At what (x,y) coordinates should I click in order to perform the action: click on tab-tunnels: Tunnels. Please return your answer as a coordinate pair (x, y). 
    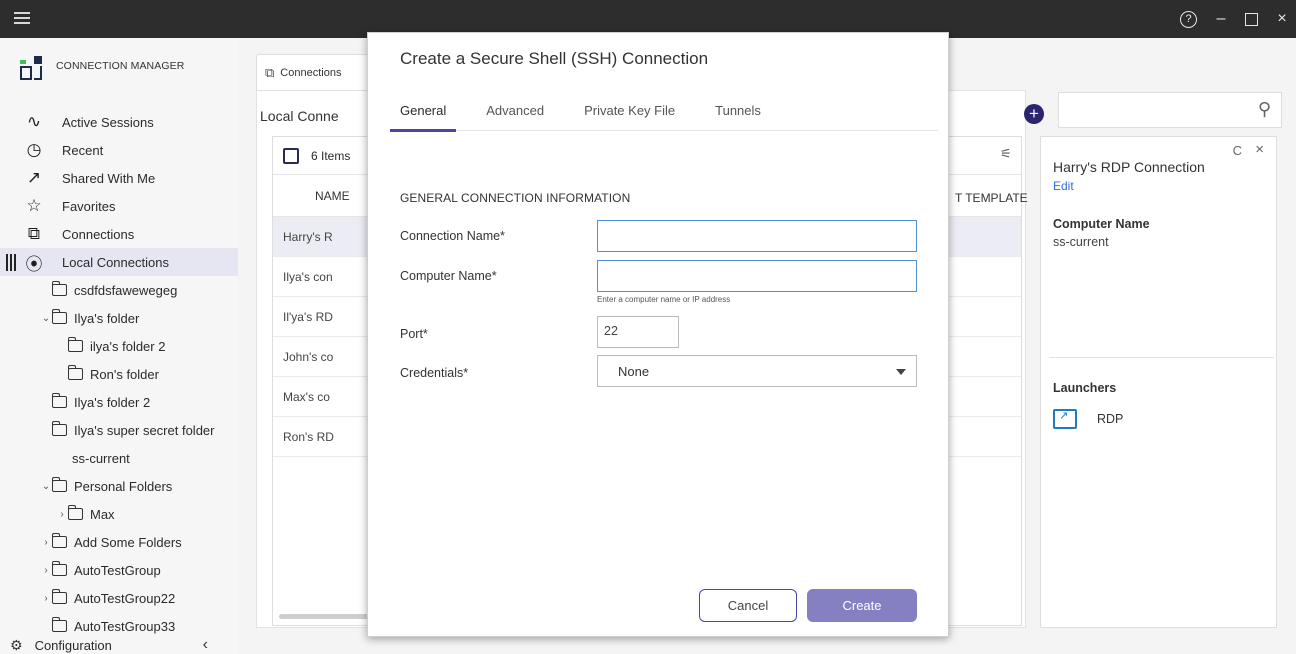
    Looking at the image, I should click on (738, 117).